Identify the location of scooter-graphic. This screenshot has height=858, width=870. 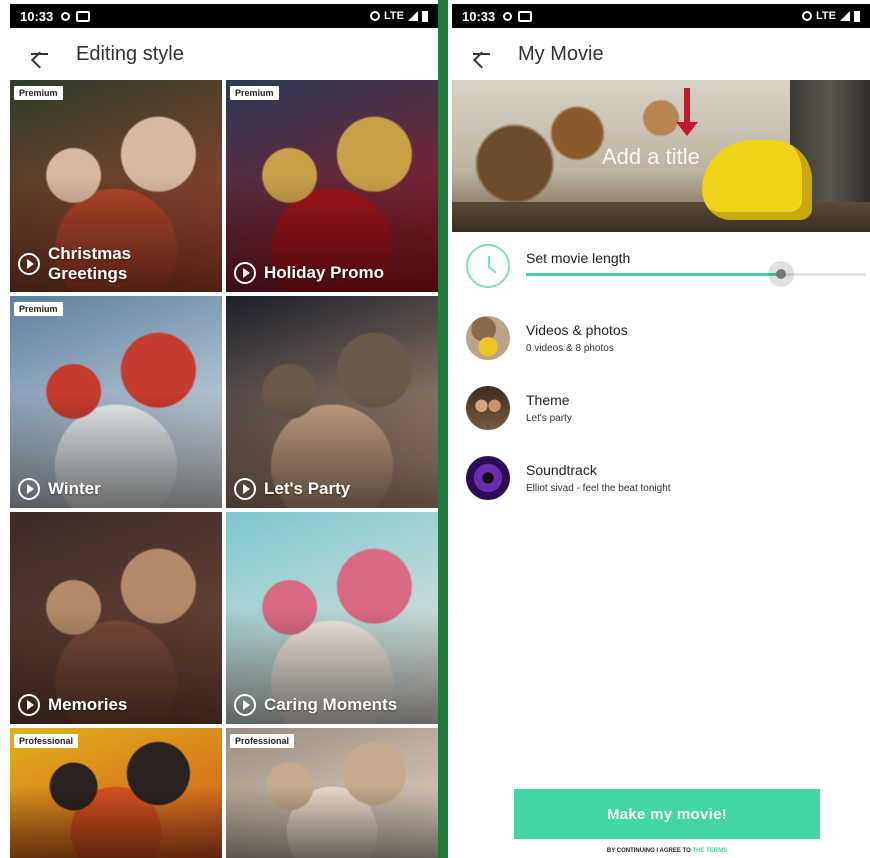
(757, 180).